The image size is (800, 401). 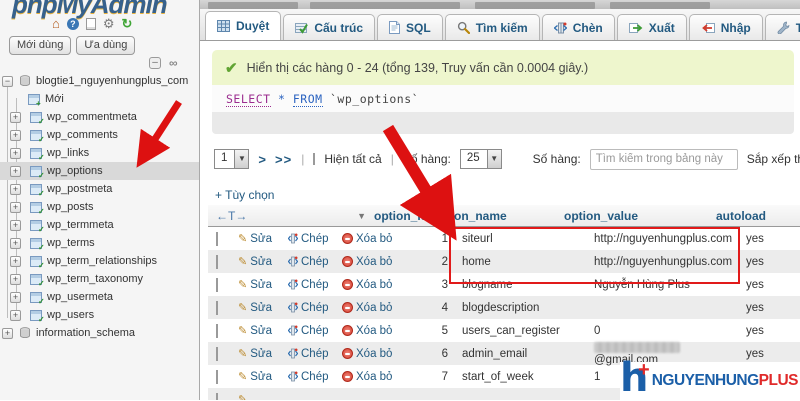 I want to click on tree-table-item: + ✓ wp_links, so click(x=99, y=153).